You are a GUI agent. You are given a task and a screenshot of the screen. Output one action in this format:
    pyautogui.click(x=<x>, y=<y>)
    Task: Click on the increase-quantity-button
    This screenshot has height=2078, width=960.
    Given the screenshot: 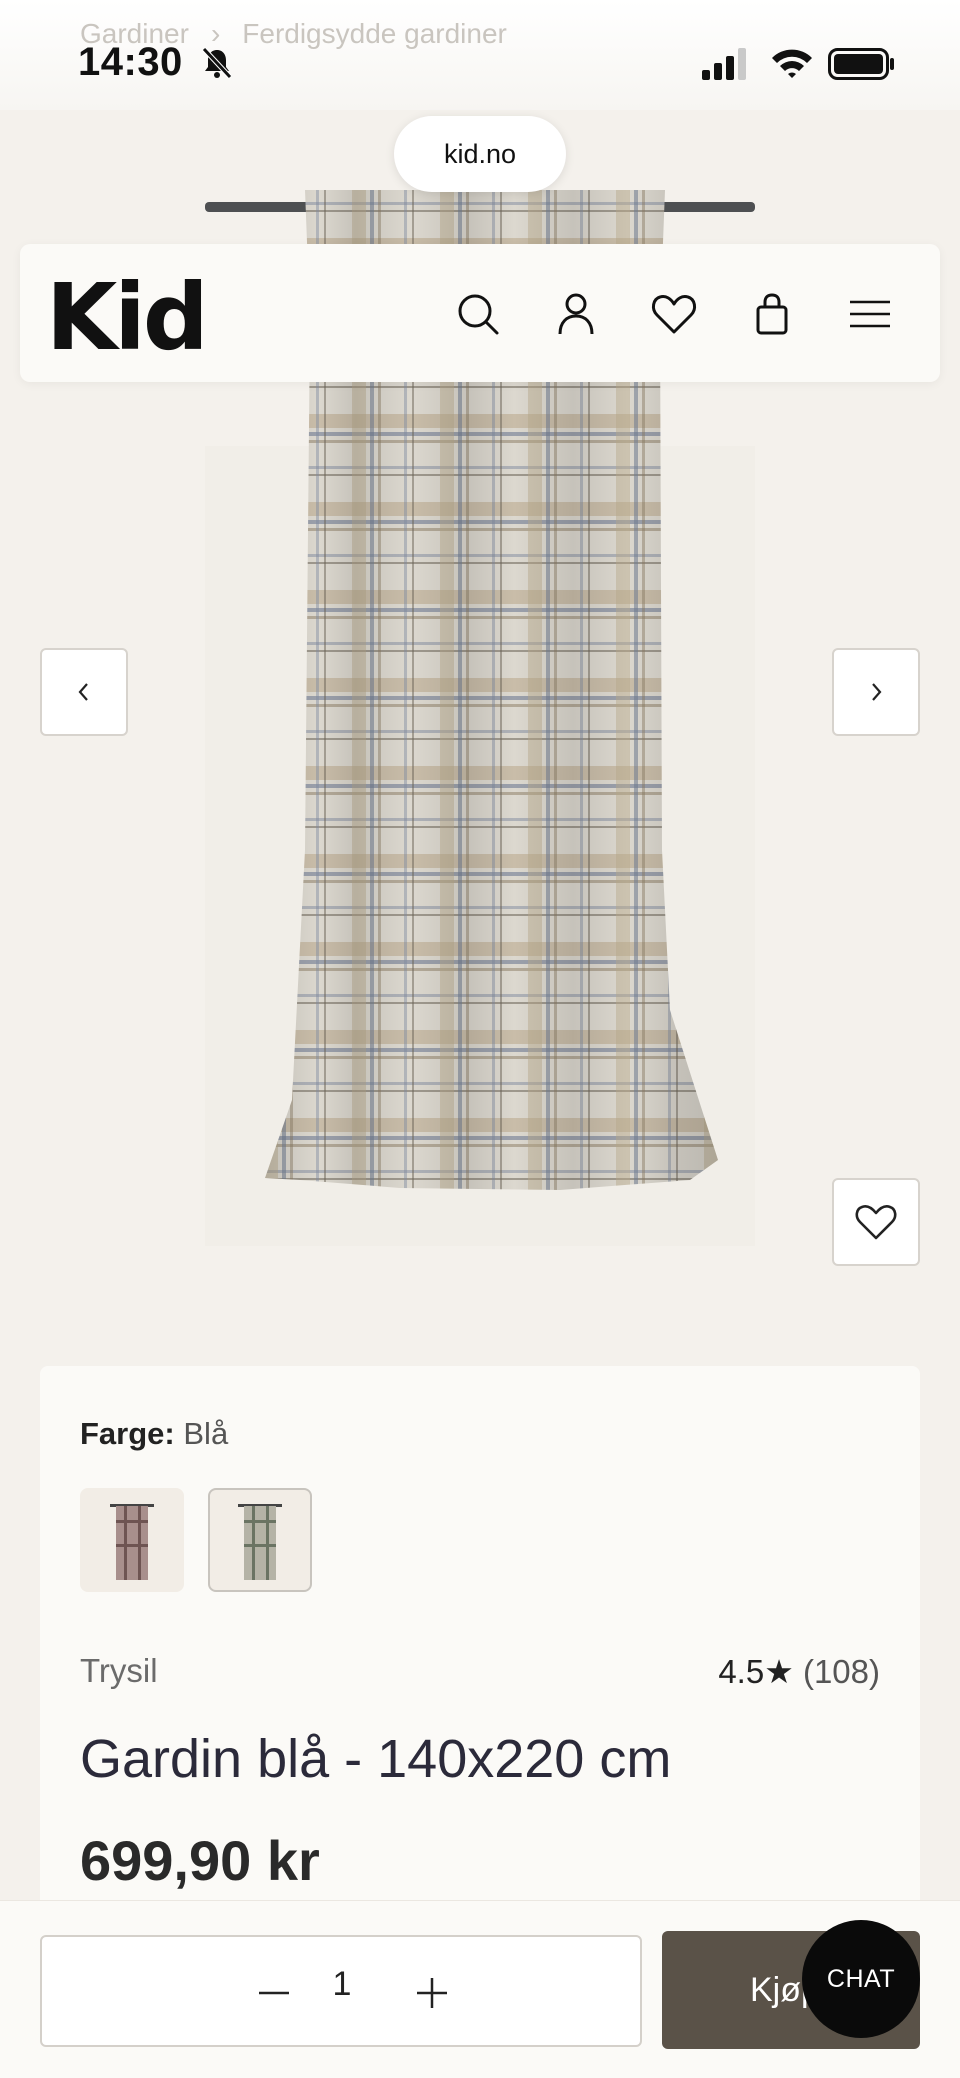 What is the action you would take?
    pyautogui.click(x=432, y=1993)
    